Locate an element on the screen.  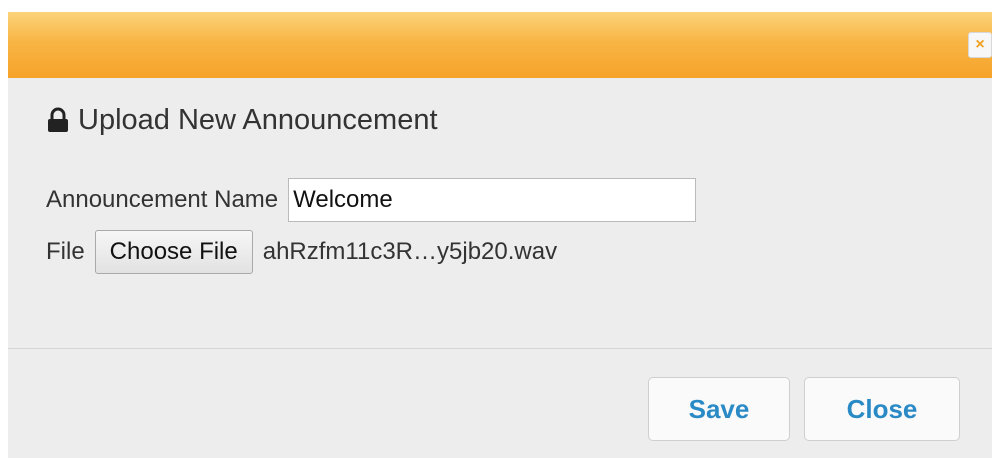
selected-file-name: ahRzfm11c3R…y5jb20.wav is located at coordinates (410, 251).